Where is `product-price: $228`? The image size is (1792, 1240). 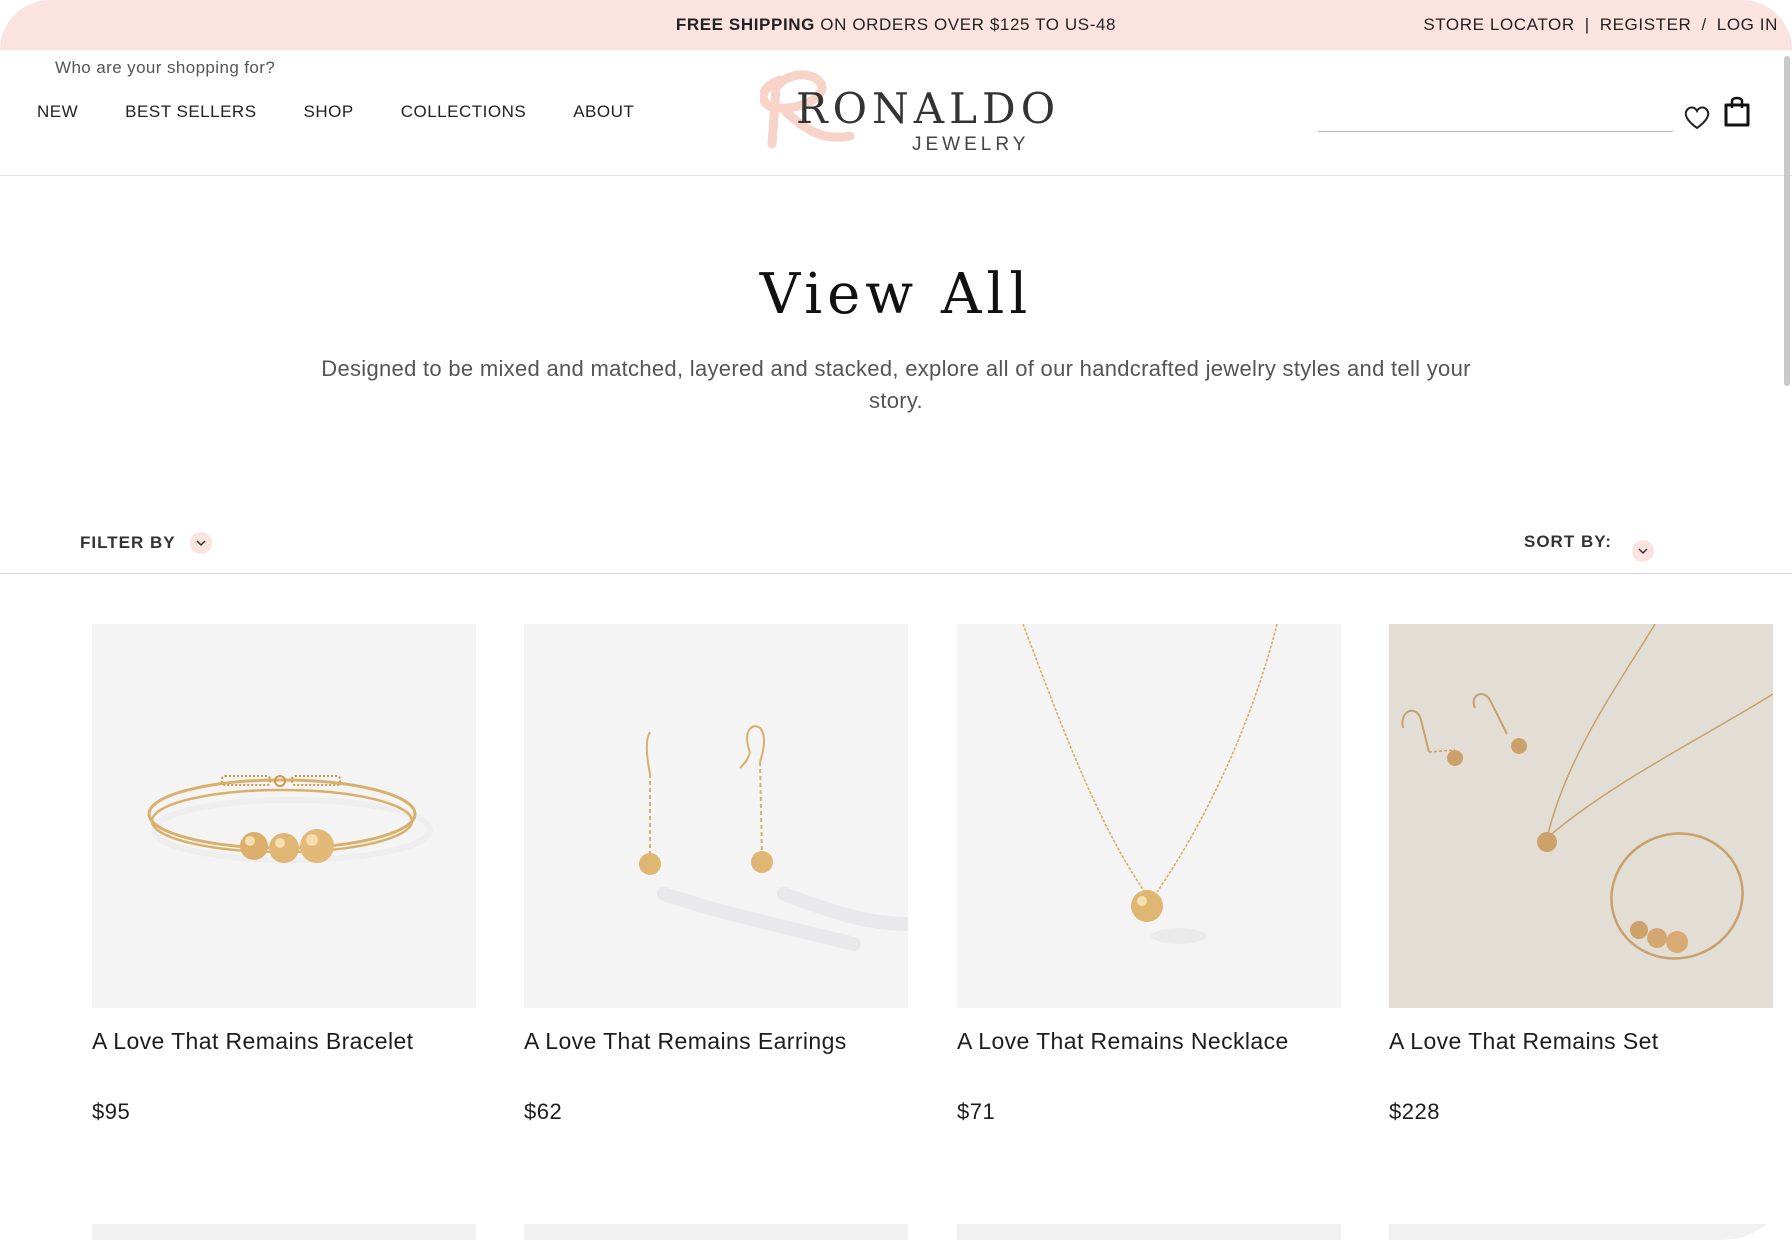 product-price: $228 is located at coordinates (1414, 1111).